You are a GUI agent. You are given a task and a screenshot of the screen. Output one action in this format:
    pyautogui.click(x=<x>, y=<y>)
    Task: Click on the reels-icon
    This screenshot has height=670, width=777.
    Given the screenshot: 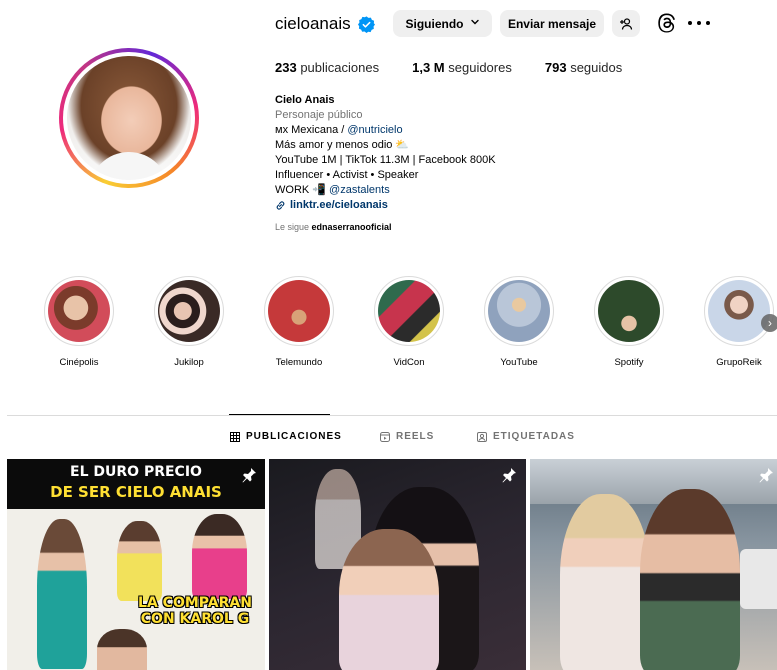 What is the action you would take?
    pyautogui.click(x=385, y=436)
    